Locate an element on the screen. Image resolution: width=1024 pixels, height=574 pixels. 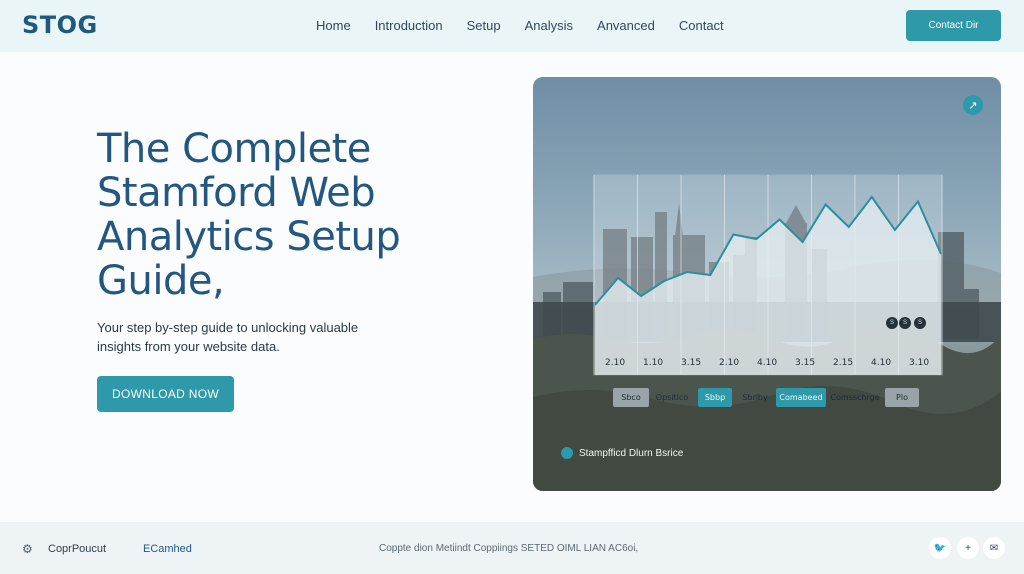
arrow-icon: ↗ is located at coordinates (973, 105).